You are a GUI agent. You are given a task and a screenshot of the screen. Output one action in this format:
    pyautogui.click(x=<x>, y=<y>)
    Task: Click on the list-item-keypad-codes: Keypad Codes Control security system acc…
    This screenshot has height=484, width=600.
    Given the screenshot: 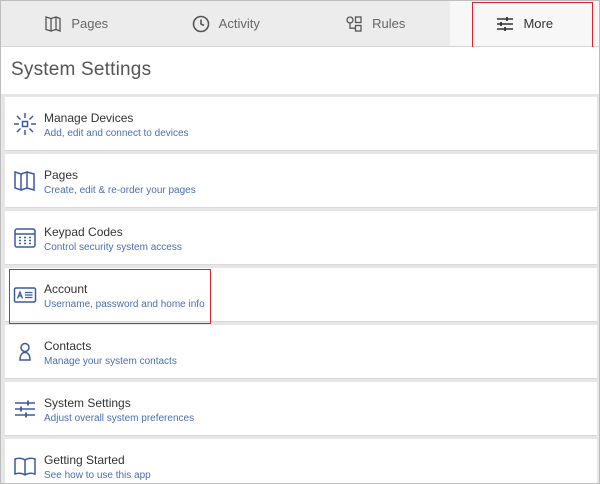 What is the action you would take?
    pyautogui.click(x=301, y=238)
    